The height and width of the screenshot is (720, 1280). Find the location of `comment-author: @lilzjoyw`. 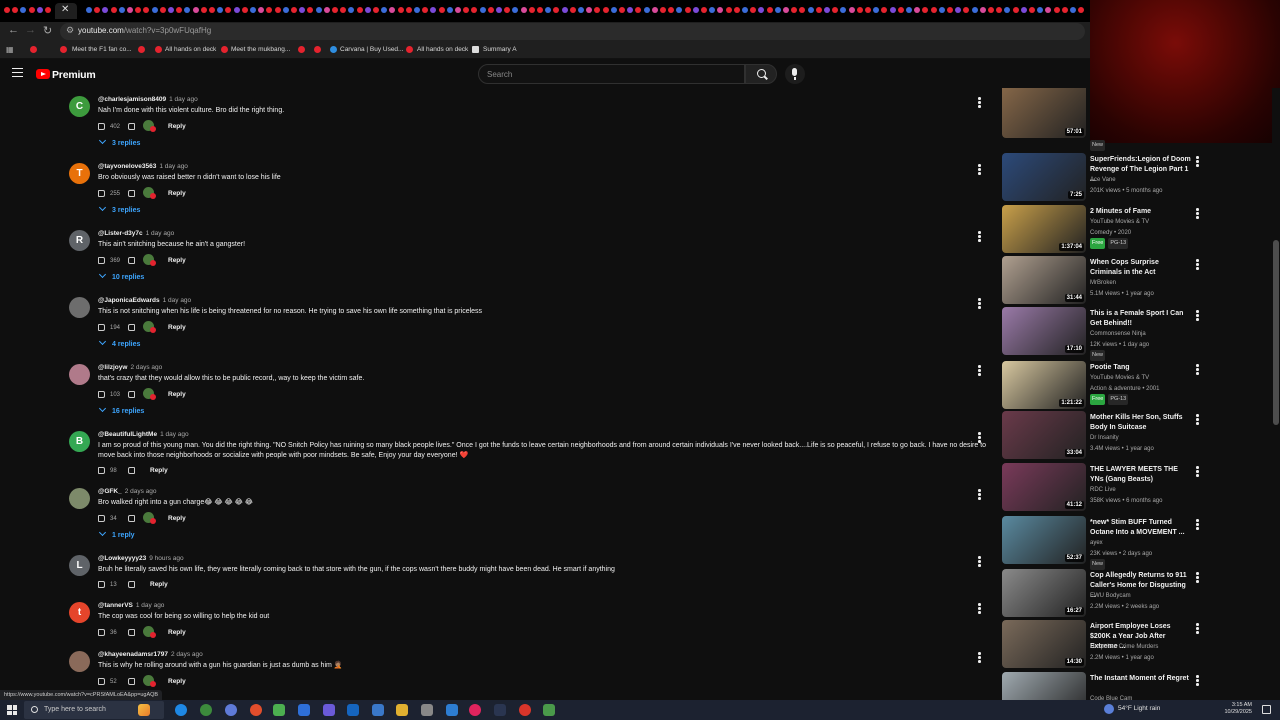

comment-author: @lilzjoyw is located at coordinates (112, 367).